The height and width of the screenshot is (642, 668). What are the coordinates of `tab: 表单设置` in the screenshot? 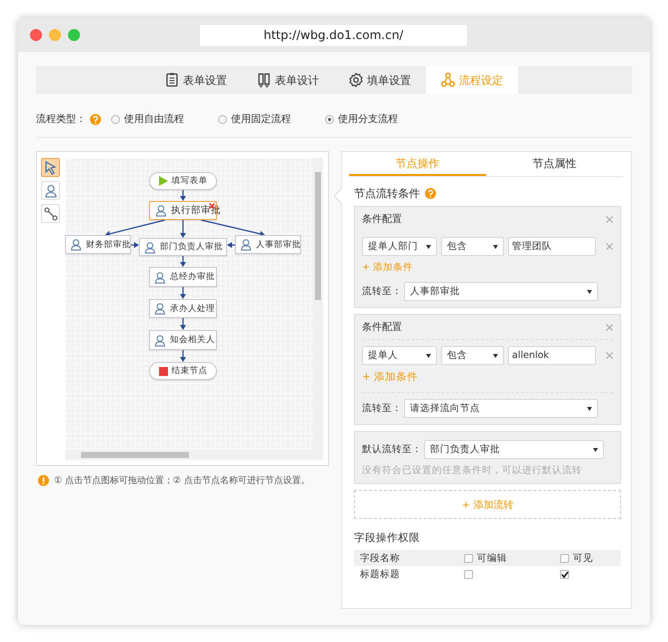 It's located at (196, 80).